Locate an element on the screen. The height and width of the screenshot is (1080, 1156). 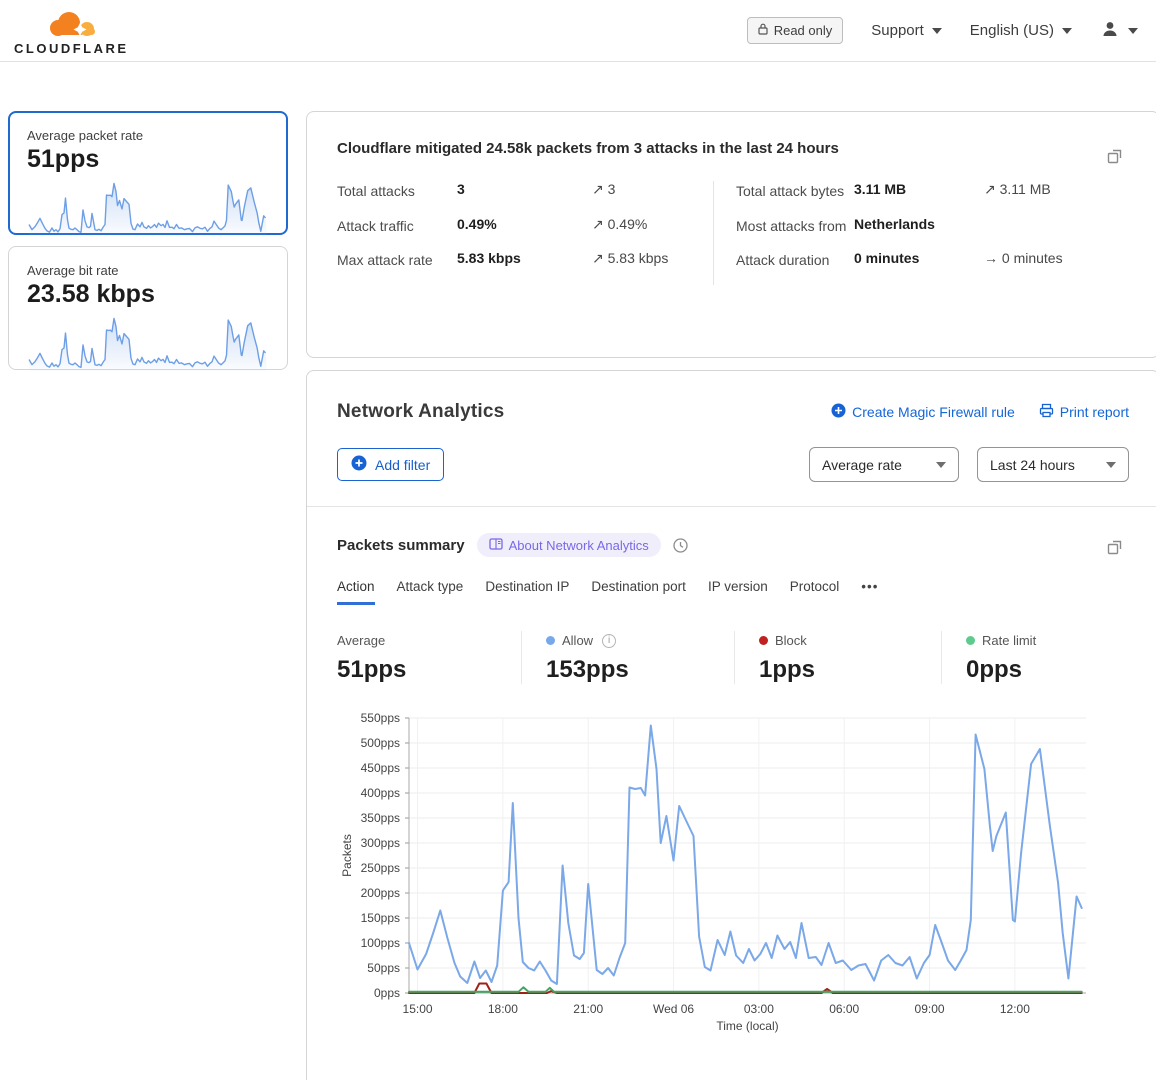
bit-rate-sparkline is located at coordinates (147, 344).